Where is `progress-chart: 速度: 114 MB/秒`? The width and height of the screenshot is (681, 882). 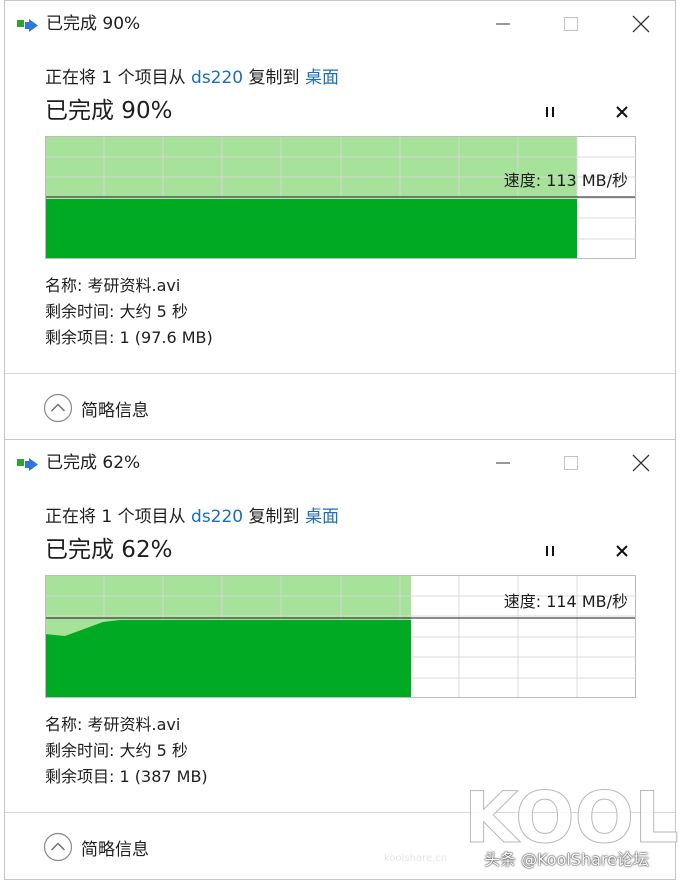
progress-chart: 速度: 114 MB/秒 is located at coordinates (340, 636).